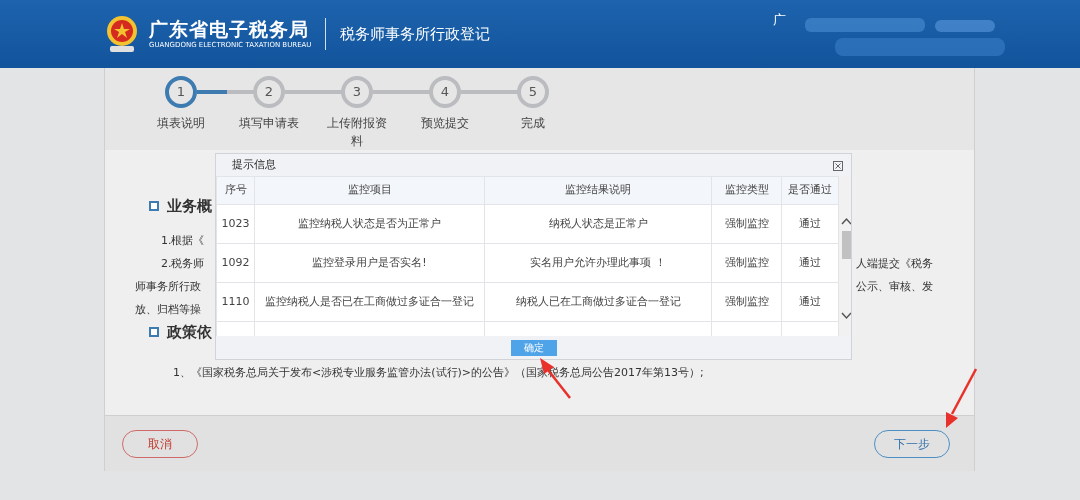 The height and width of the screenshot is (500, 1080). What do you see at coordinates (181, 123) in the screenshot?
I see `step-label: 填表说明` at bounding box center [181, 123].